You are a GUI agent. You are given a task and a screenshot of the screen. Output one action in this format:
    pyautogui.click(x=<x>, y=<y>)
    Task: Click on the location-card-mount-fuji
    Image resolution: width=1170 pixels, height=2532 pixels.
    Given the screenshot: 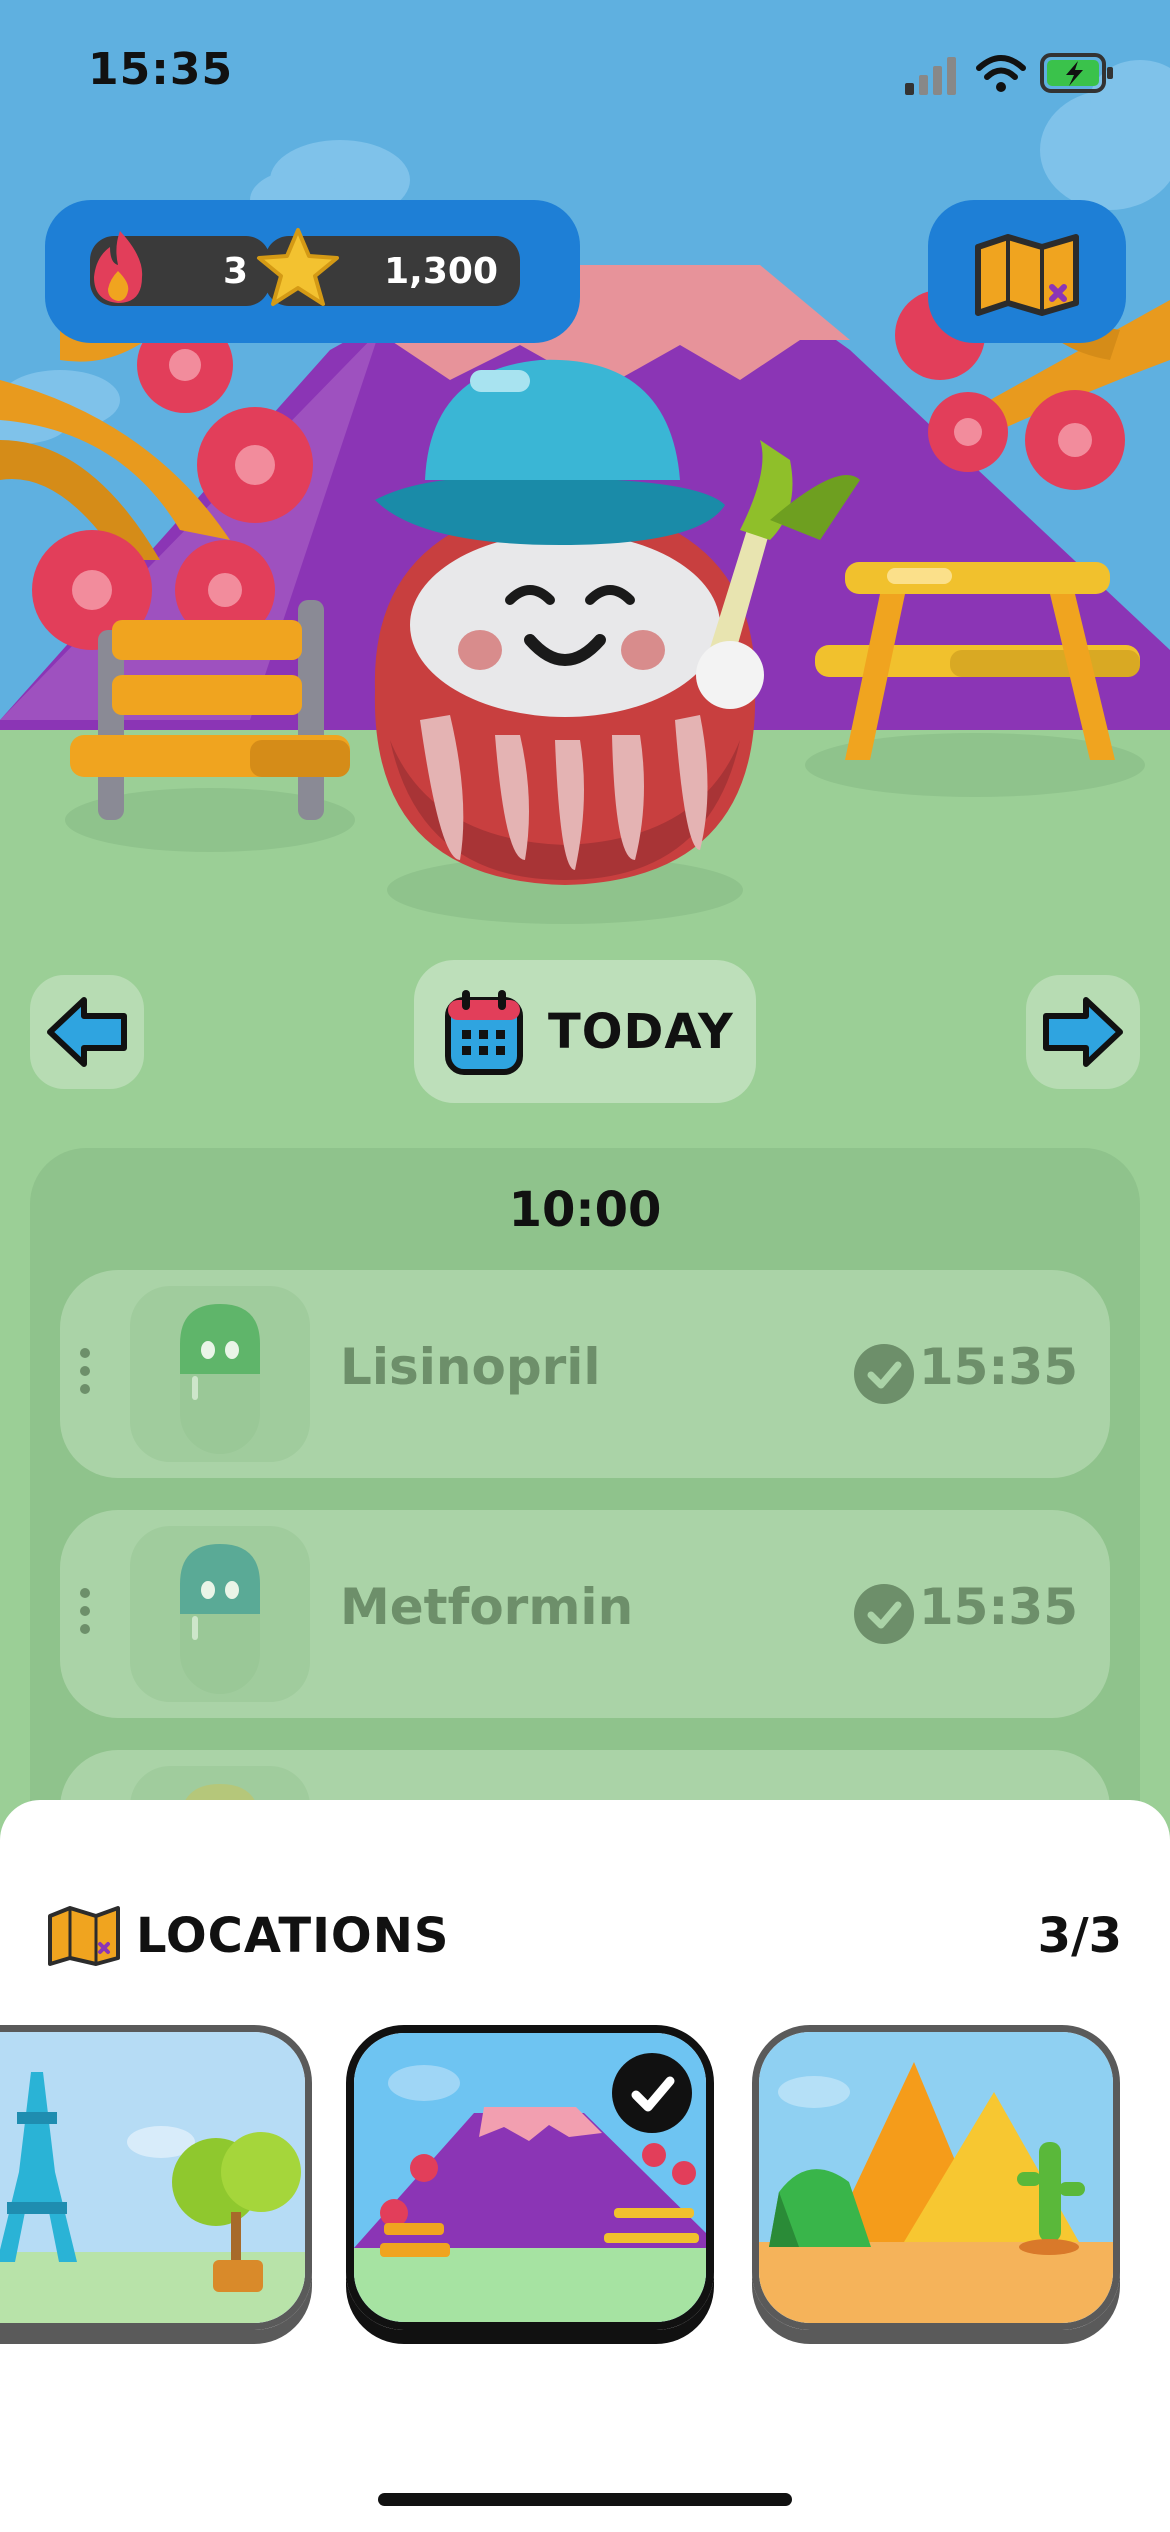 What is the action you would take?
    pyautogui.click(x=530, y=2177)
    